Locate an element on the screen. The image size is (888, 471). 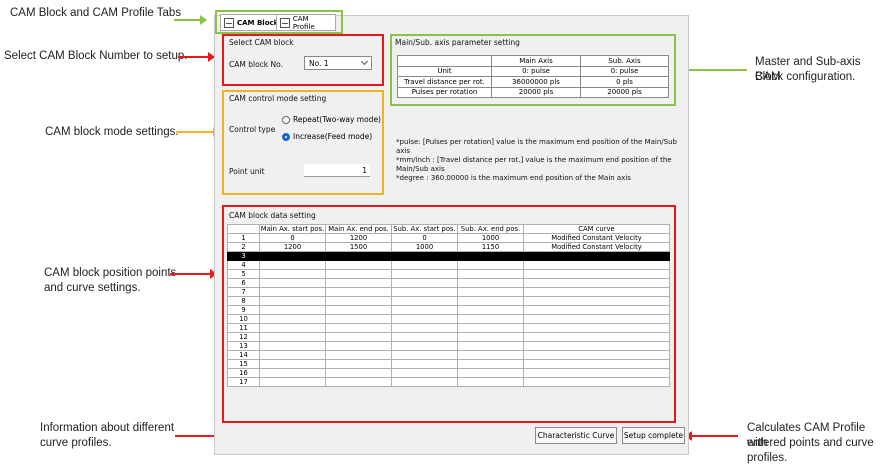
annotation-calc-2: entered points and curve is located at coordinates (810, 443).